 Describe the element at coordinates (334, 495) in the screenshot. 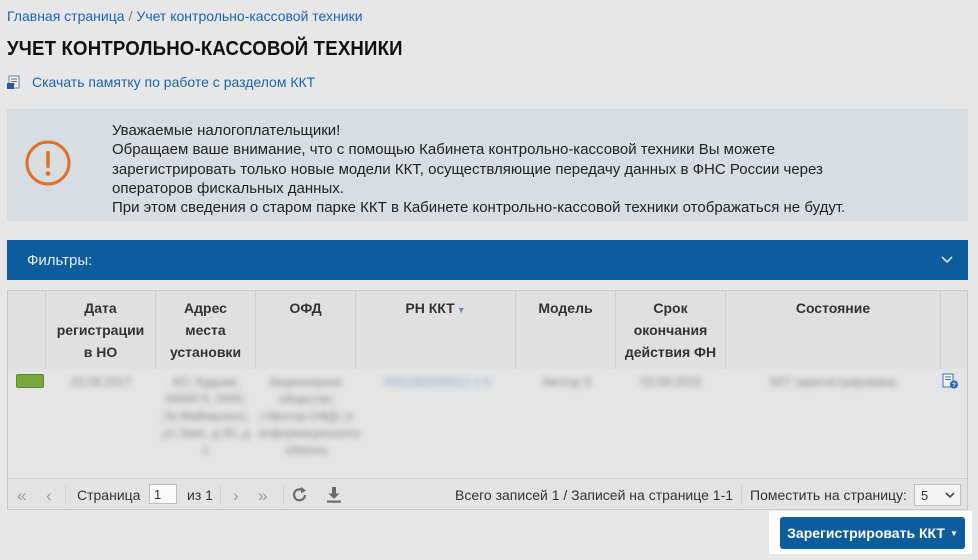

I see `download-icon` at that location.